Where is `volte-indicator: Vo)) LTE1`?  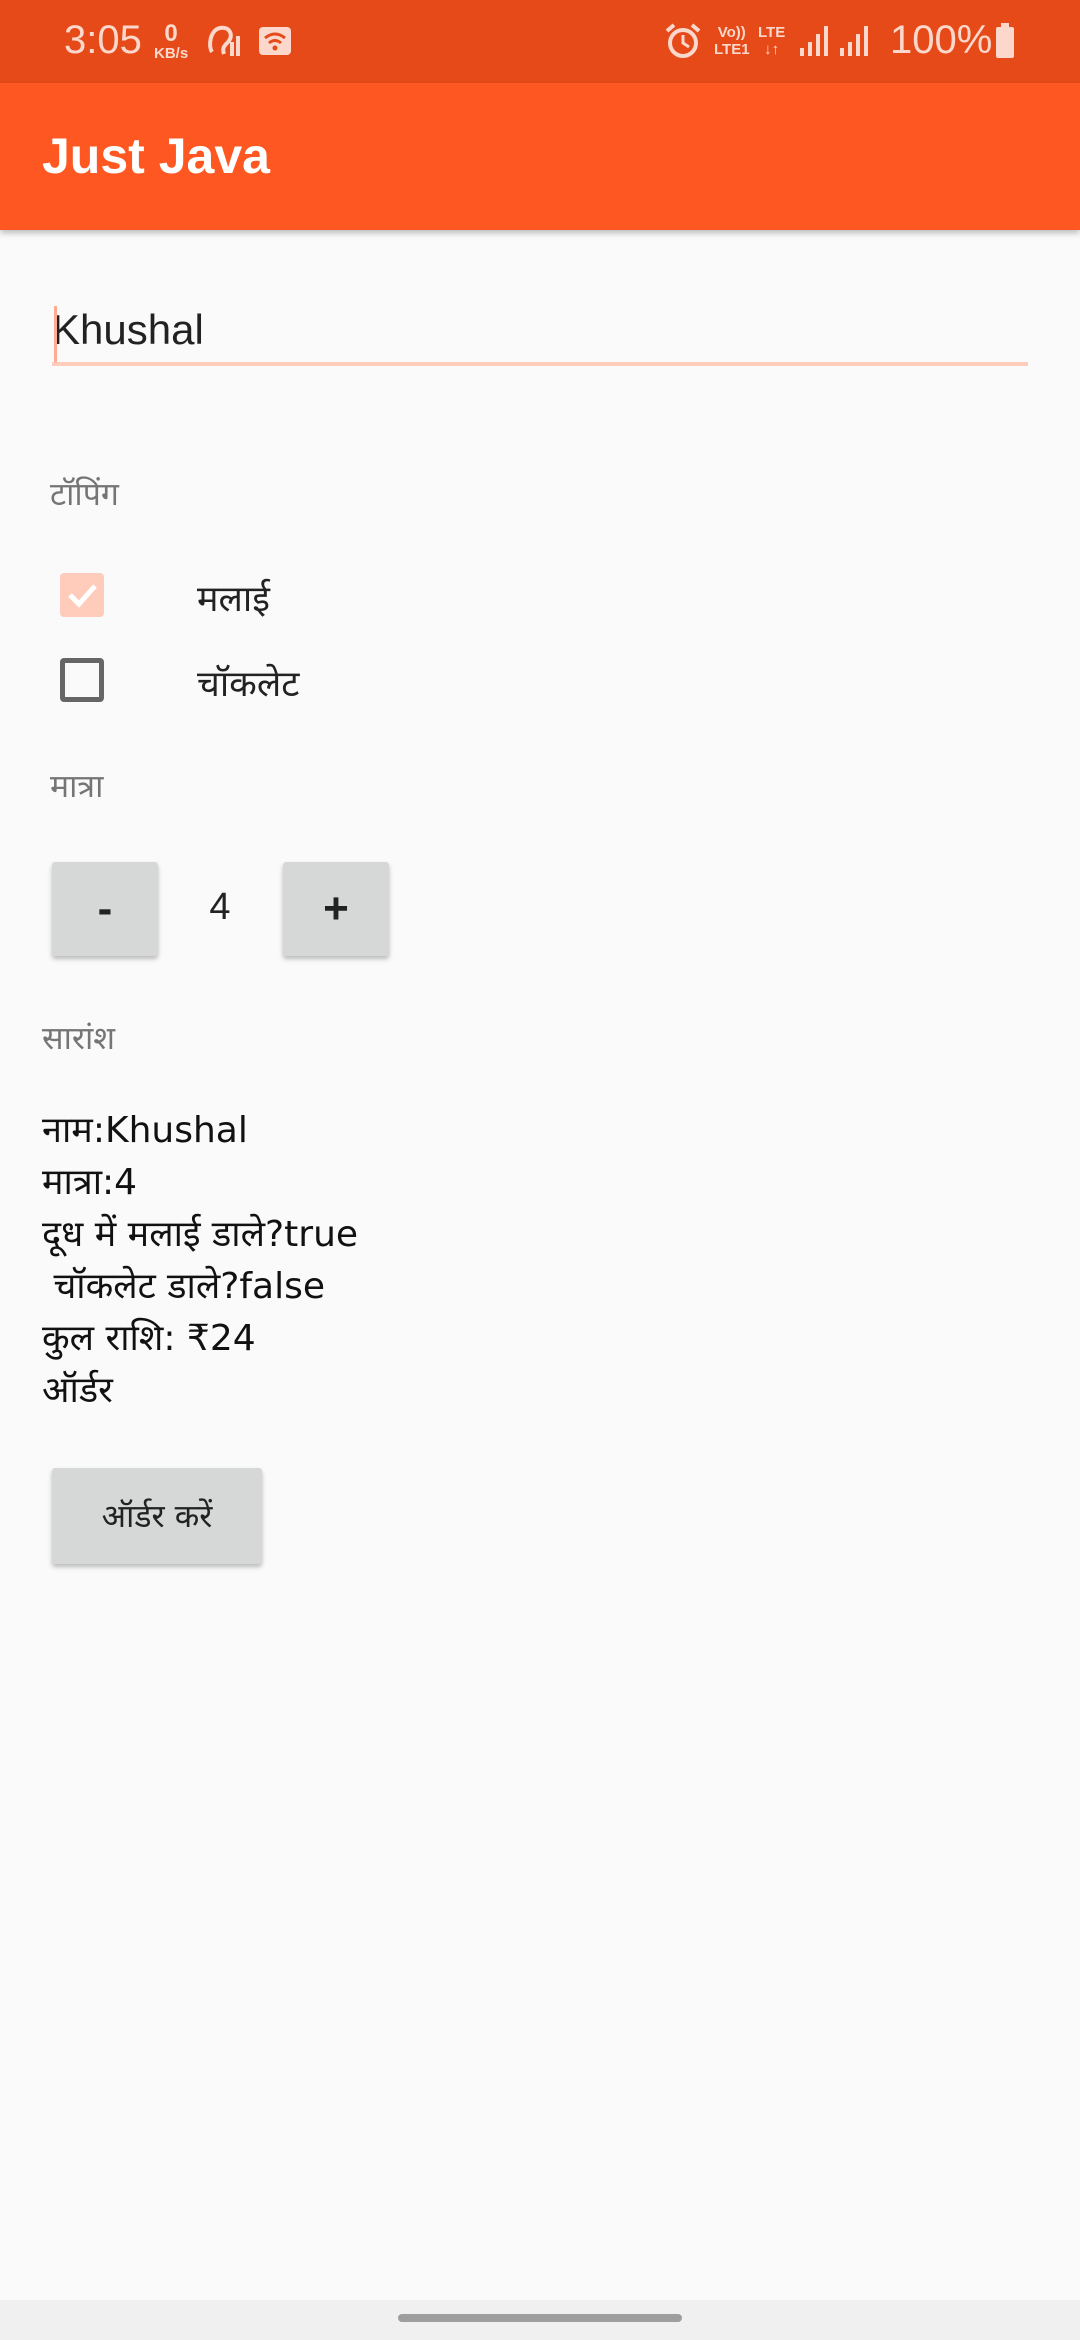
volte-indicator: Vo)) LTE1 is located at coordinates (732, 41).